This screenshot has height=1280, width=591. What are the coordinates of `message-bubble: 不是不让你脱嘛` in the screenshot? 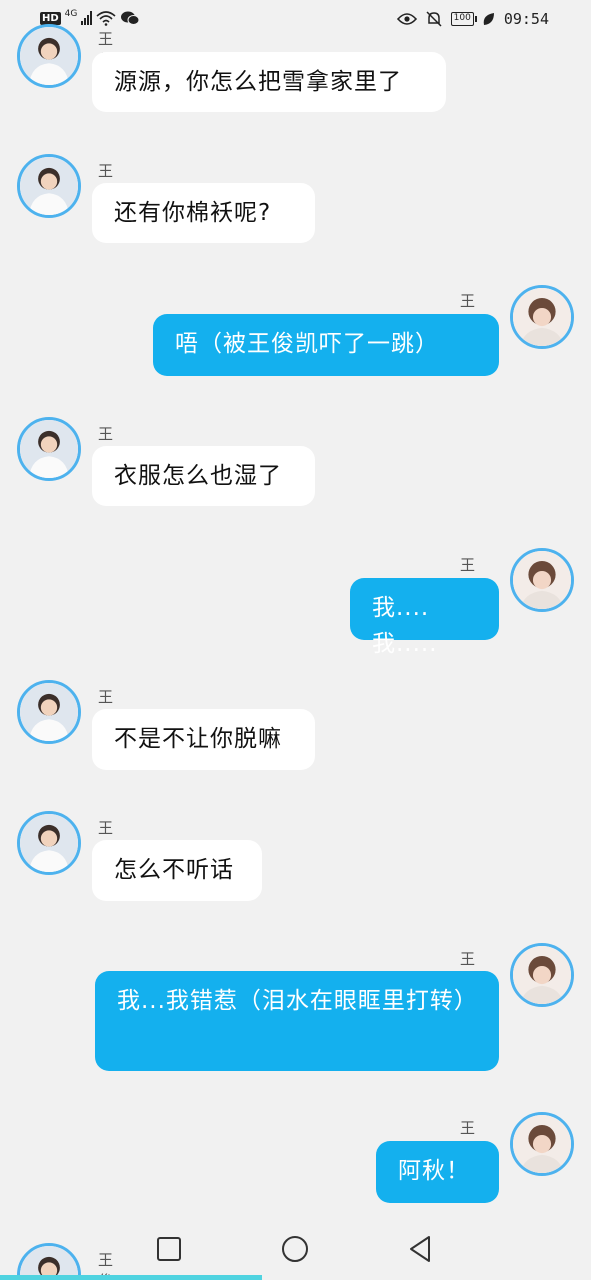 It's located at (203, 739).